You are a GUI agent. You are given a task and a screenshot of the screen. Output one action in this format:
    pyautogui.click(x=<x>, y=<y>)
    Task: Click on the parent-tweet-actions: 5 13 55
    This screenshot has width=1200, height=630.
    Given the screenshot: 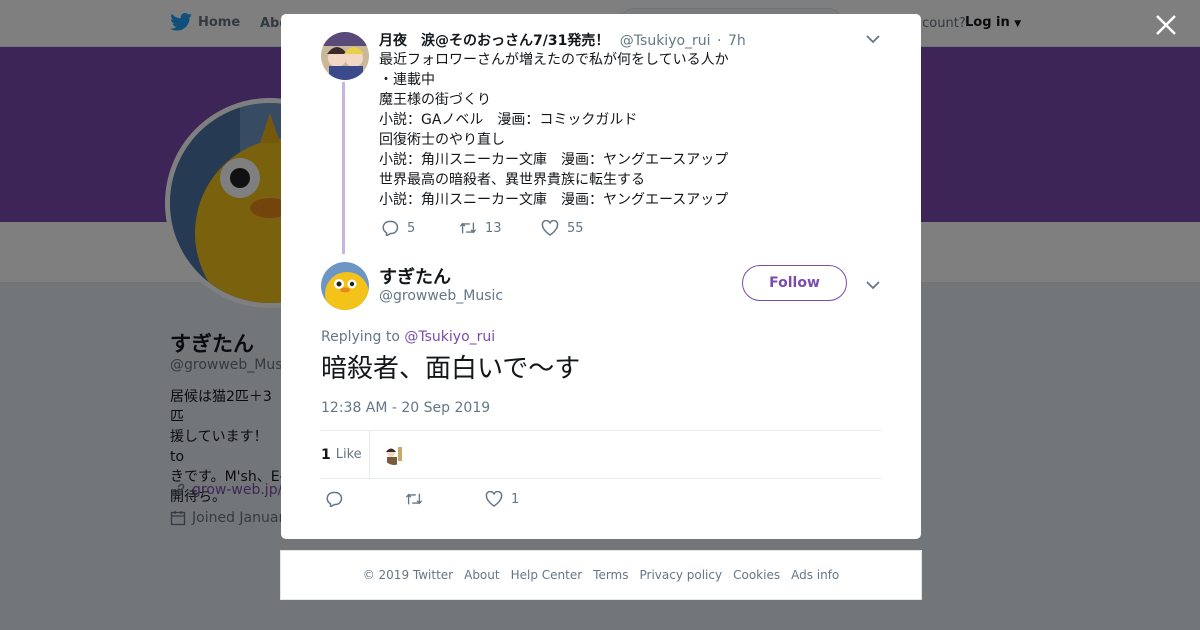 What is the action you would take?
    pyautogui.click(x=482, y=228)
    